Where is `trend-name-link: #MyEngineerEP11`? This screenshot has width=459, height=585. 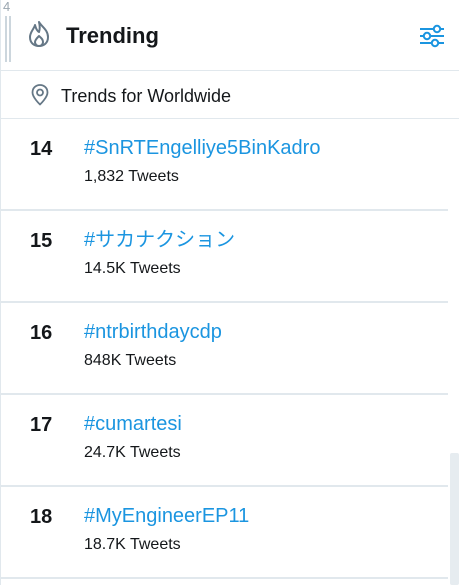 trend-name-link: #MyEngineerEP11 is located at coordinates (166, 516).